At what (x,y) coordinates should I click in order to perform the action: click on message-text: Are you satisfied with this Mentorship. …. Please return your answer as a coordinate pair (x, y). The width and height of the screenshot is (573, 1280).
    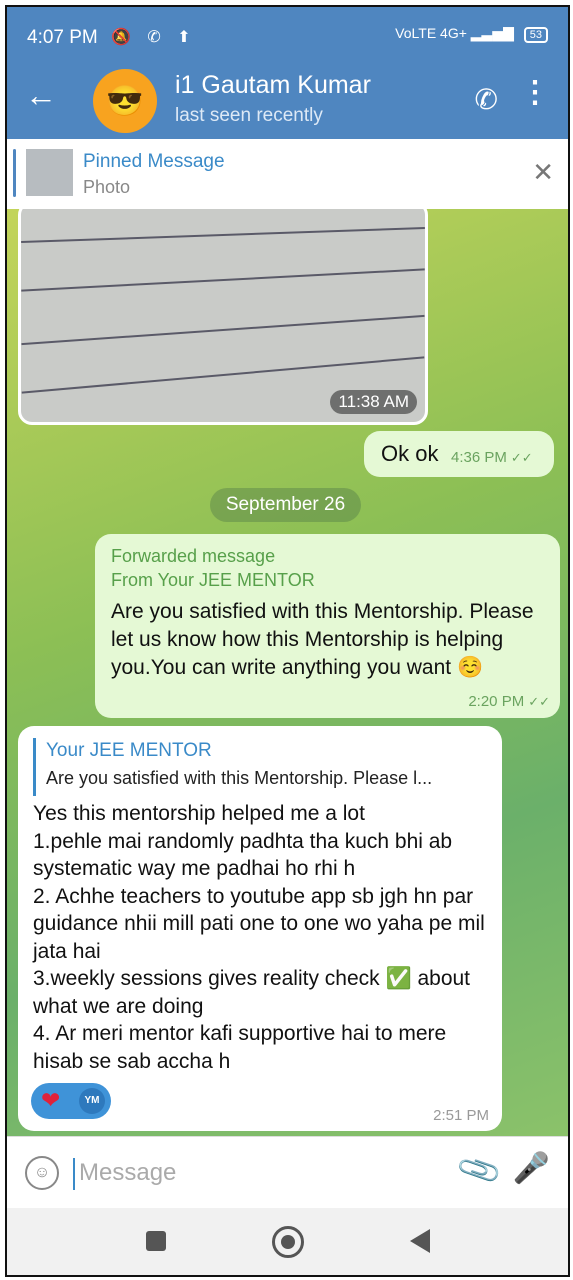
    Looking at the image, I should click on (322, 639).